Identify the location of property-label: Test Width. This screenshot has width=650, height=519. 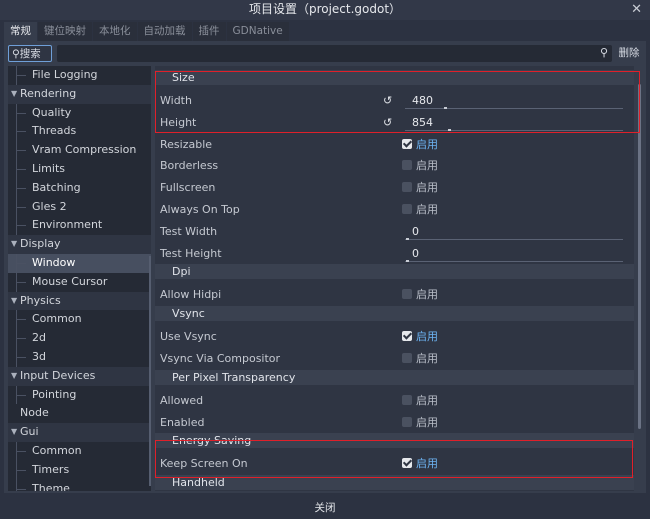
(189, 231).